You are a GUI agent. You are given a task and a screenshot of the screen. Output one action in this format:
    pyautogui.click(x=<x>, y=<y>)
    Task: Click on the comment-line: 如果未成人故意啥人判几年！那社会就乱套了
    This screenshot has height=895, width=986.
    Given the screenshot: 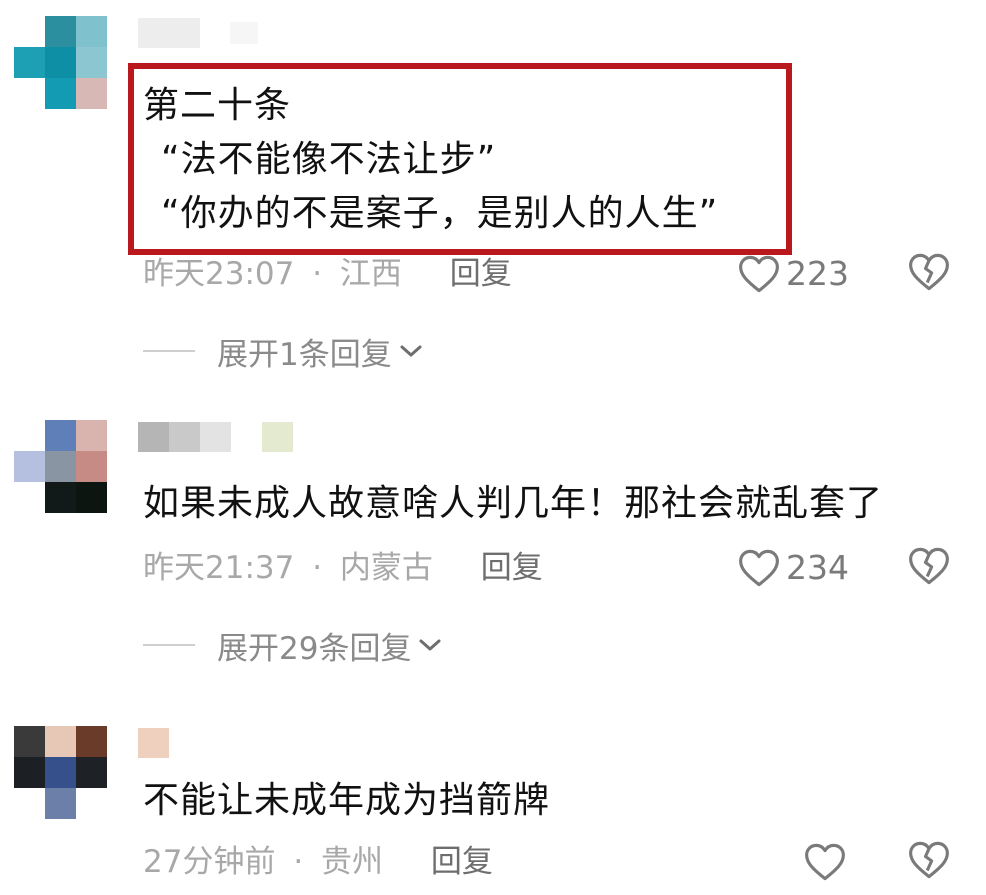 What is the action you would take?
    pyautogui.click(x=513, y=503)
    